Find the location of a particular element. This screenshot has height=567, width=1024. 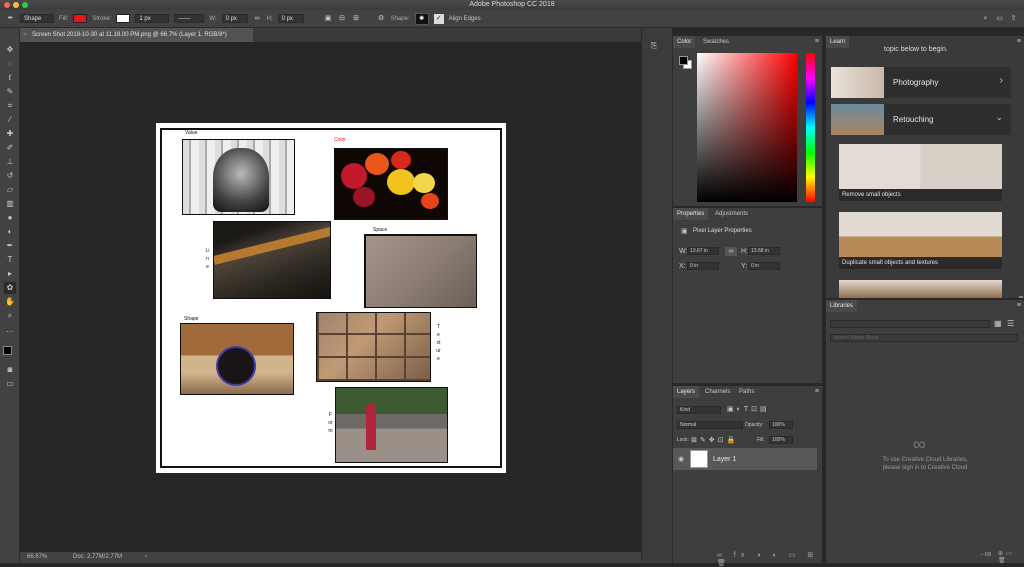

width-field: 0 px is located at coordinates (234, 18).